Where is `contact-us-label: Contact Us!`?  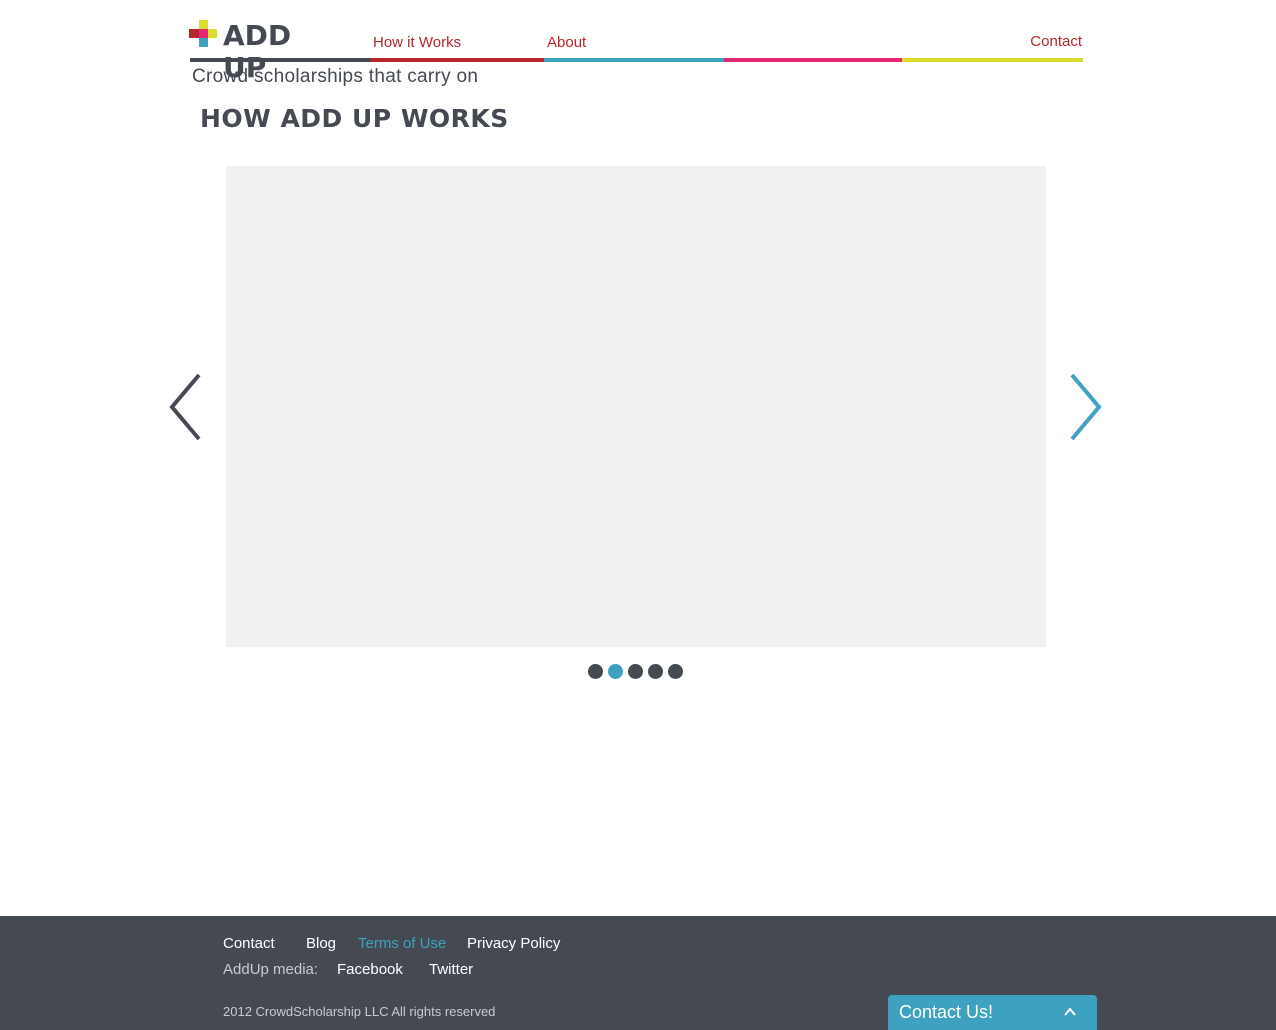
contact-us-label: Contact Us! is located at coordinates (946, 1012).